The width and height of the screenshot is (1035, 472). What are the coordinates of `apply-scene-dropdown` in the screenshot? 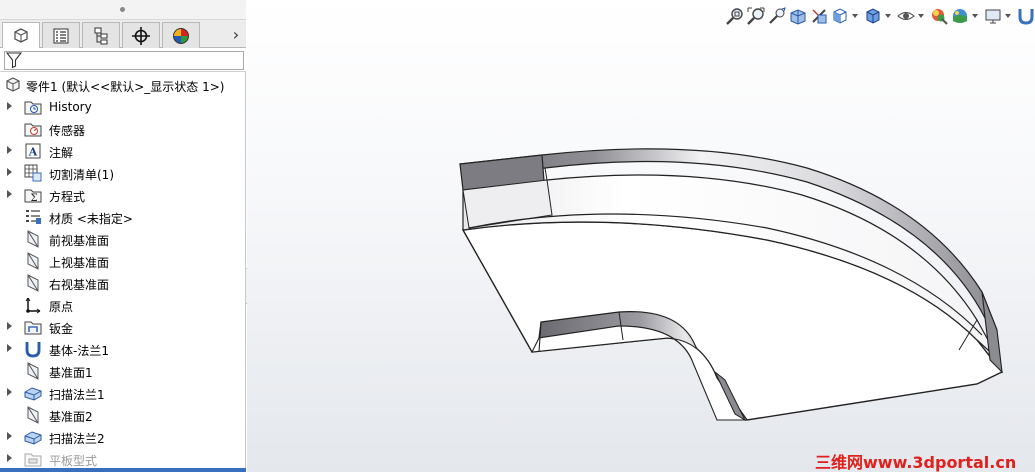 It's located at (975, 16).